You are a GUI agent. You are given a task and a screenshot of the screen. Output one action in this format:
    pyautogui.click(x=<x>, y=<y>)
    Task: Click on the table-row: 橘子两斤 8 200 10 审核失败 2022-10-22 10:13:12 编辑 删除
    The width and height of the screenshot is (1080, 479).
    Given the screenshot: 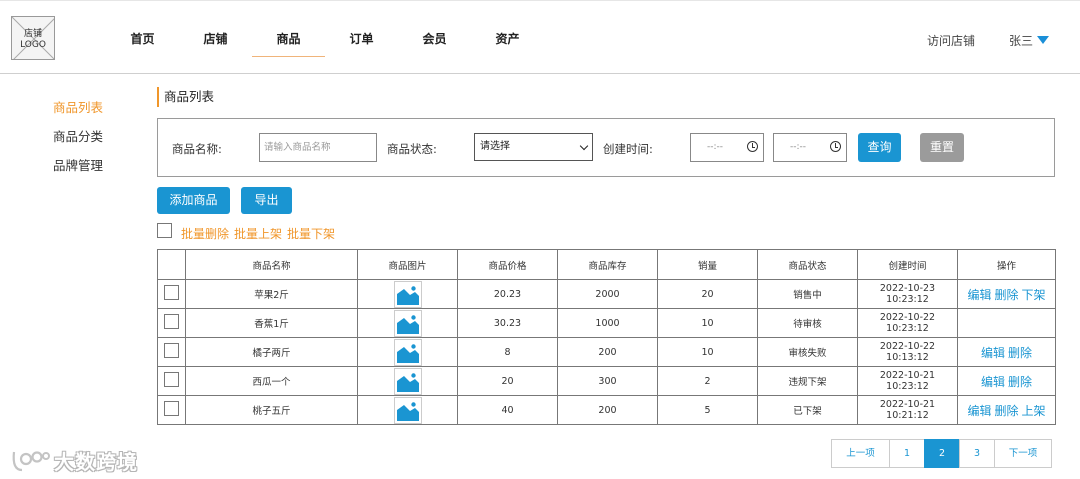 What is the action you would take?
    pyautogui.click(x=606, y=352)
    